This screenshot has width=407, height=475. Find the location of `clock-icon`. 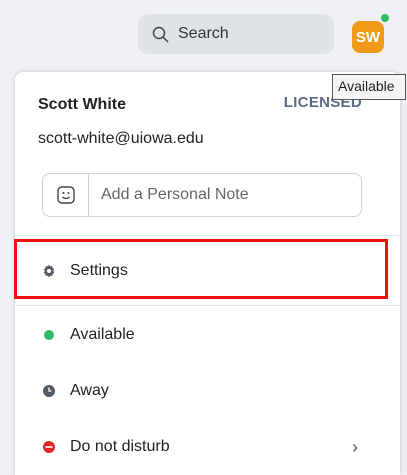

clock-icon is located at coordinates (49, 391).